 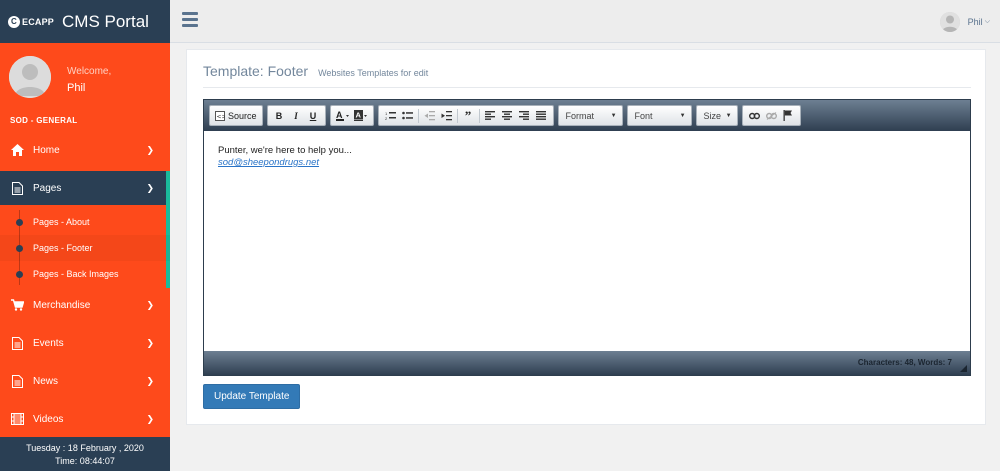 What do you see at coordinates (524, 115) in the screenshot?
I see `align-right-button` at bounding box center [524, 115].